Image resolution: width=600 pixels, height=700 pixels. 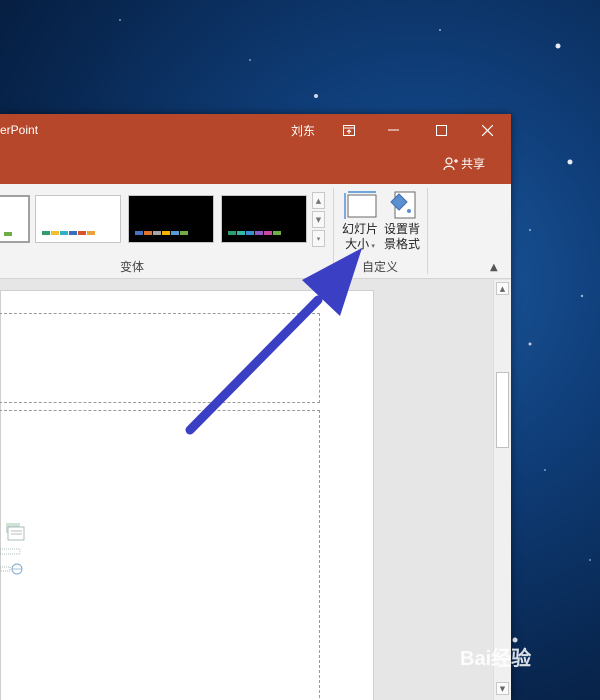 What do you see at coordinates (132, 267) in the screenshot?
I see `variants-group-label: 变体` at bounding box center [132, 267].